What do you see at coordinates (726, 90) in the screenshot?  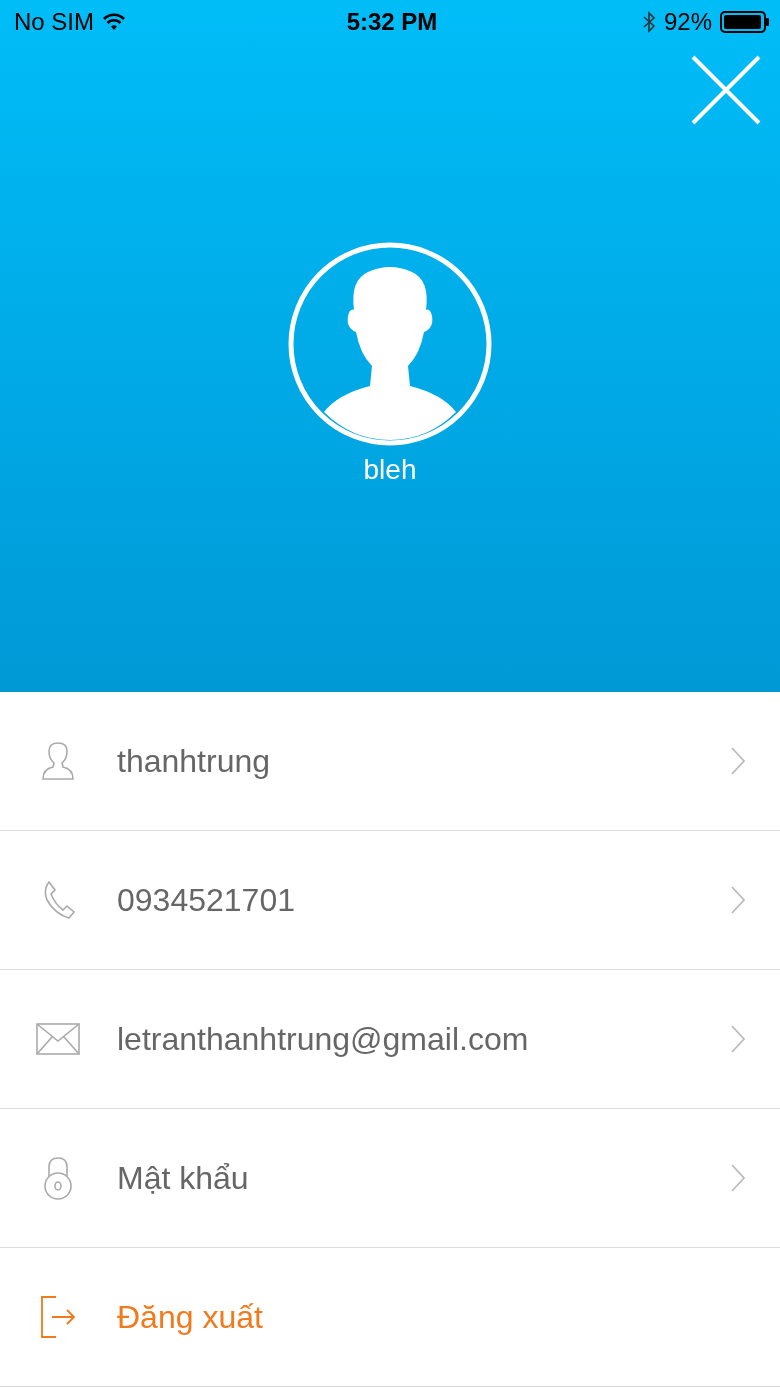 I see `close-button` at bounding box center [726, 90].